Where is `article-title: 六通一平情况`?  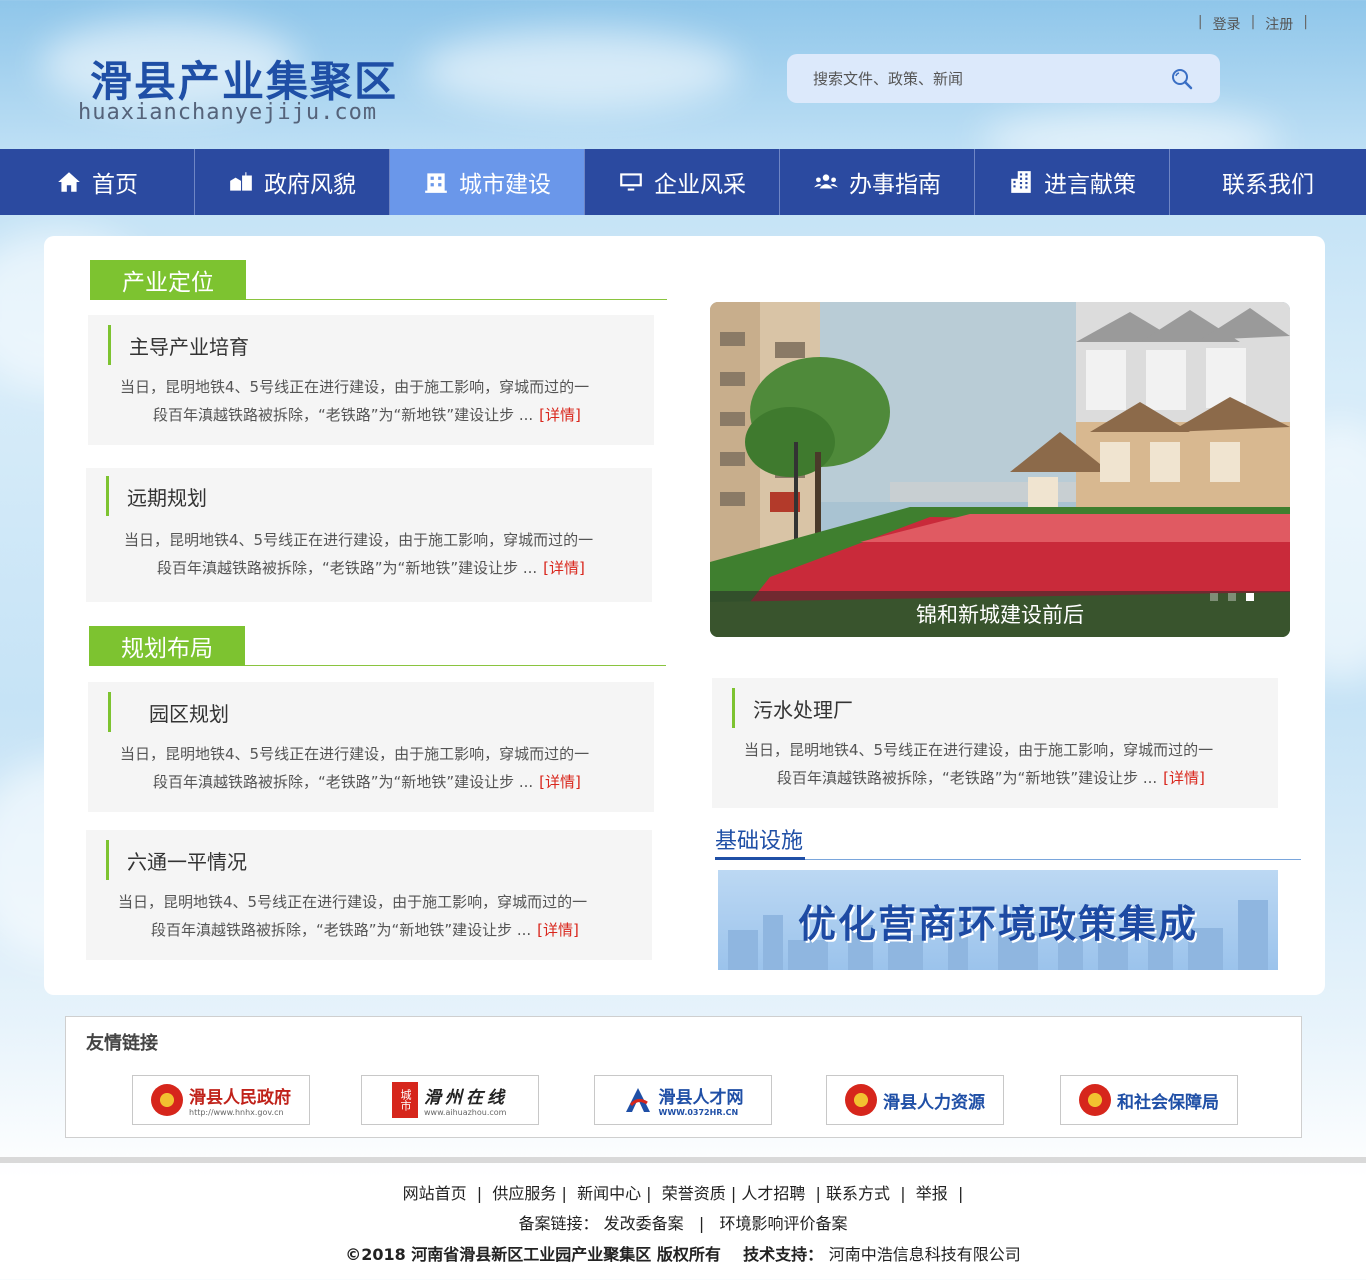
article-title: 六通一平情况 is located at coordinates (176, 860).